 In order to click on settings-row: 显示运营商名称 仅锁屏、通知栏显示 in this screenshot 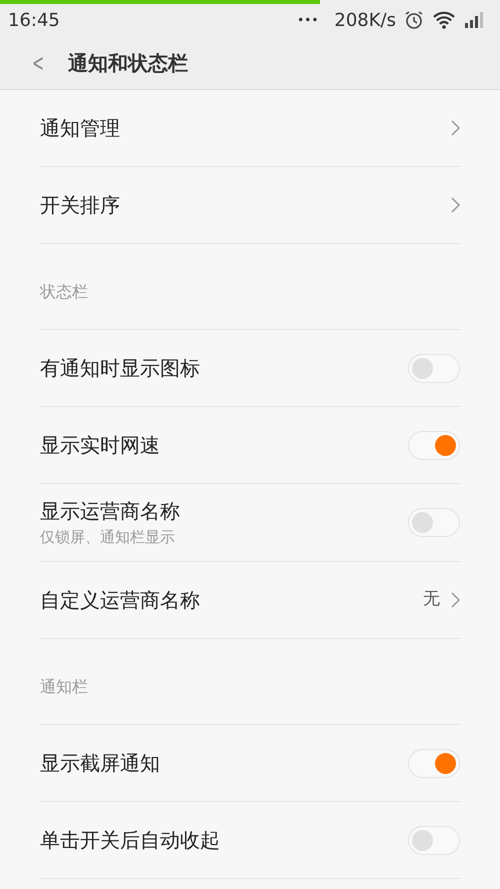, I will do `click(250, 523)`.